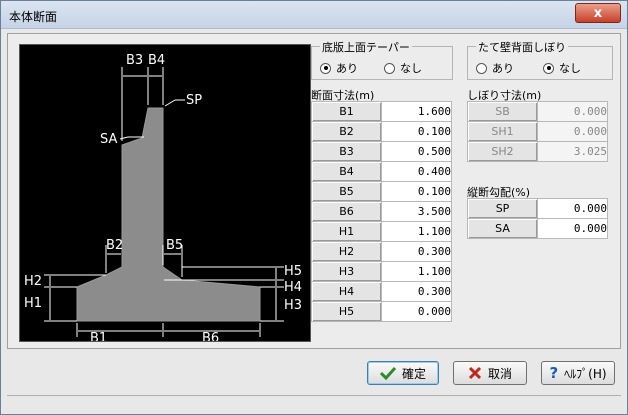 The image size is (628, 415). Describe the element at coordinates (572, 111) in the screenshot. I see `taper-value-sb: 0.000` at that location.